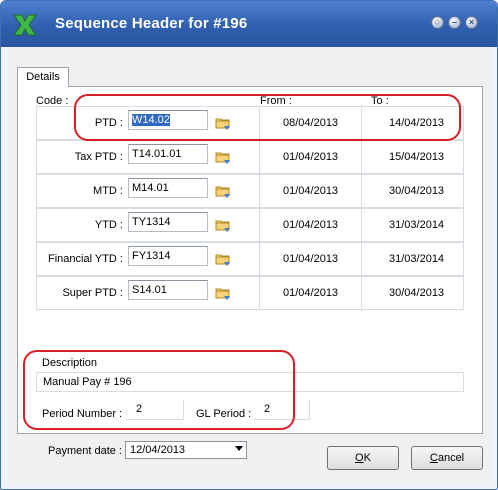  Describe the element at coordinates (168, 256) in the screenshot. I see `financial-ytd-code-input: FY1314` at that location.